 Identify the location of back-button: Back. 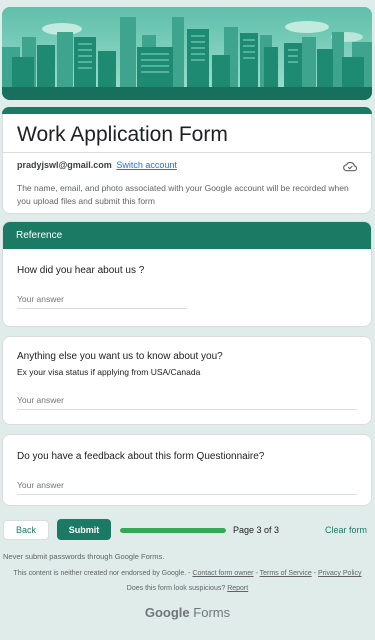
(26, 530).